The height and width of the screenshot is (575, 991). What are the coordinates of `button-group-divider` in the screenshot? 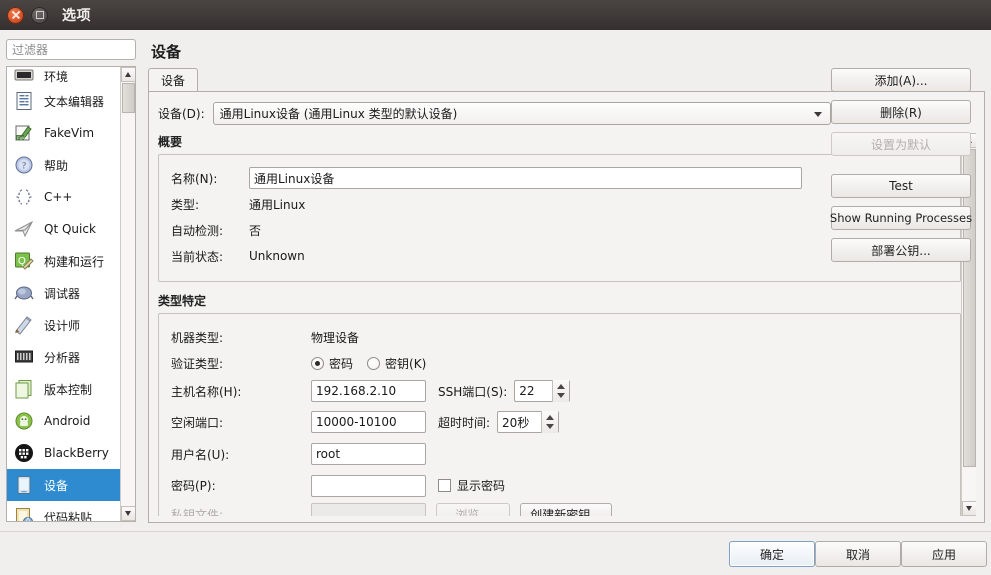 It's located at (905, 169).